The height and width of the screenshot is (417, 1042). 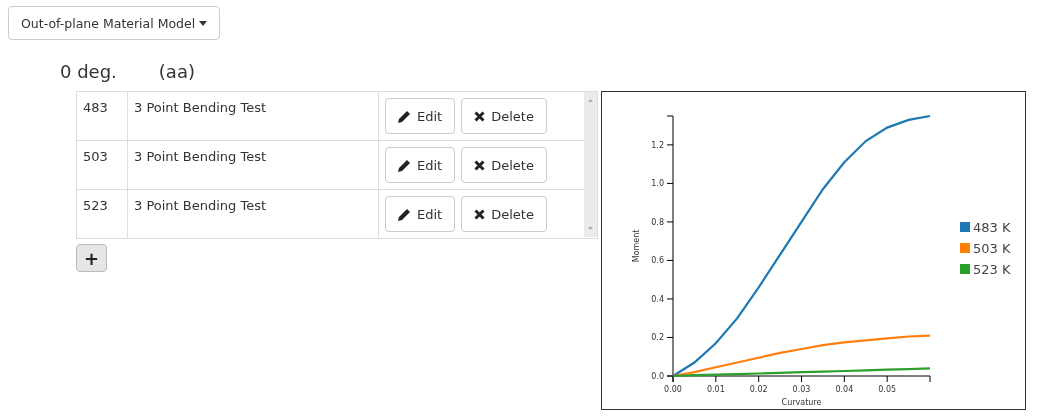 I want to click on temperature-cell: 523, so click(x=102, y=214).